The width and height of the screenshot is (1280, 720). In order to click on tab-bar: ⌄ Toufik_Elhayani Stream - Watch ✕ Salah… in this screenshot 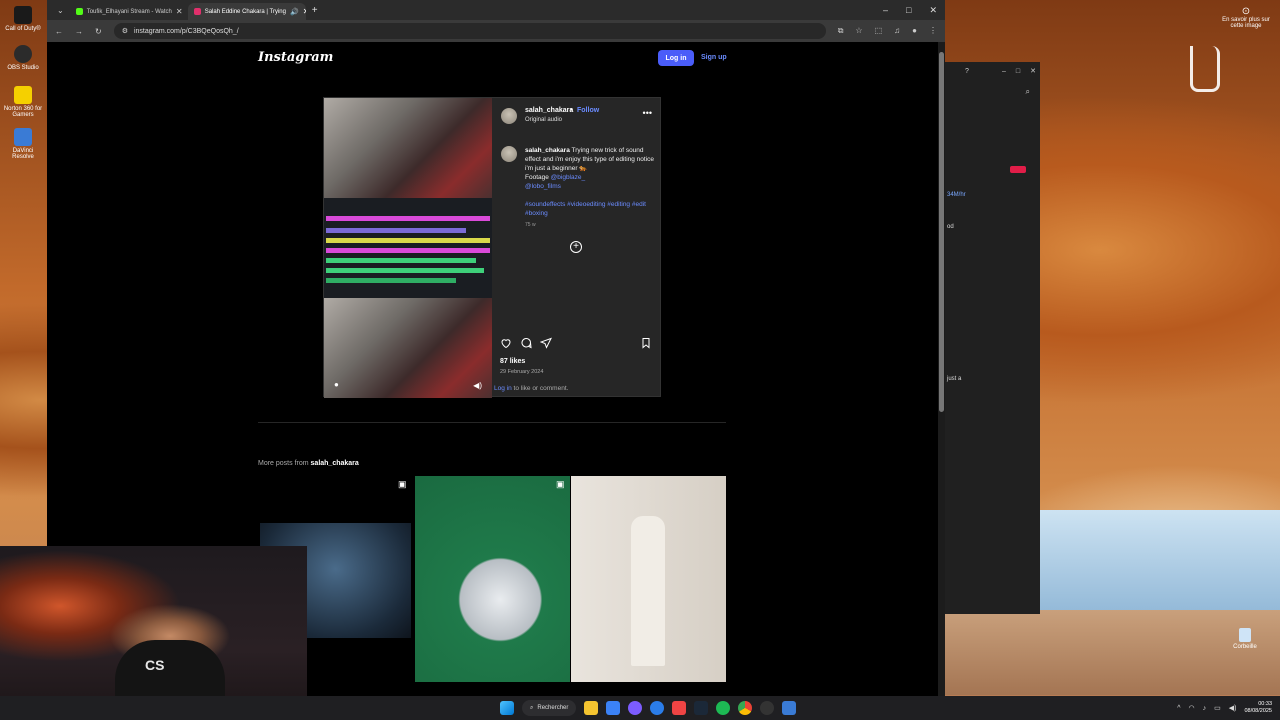, I will do `click(496, 10)`.